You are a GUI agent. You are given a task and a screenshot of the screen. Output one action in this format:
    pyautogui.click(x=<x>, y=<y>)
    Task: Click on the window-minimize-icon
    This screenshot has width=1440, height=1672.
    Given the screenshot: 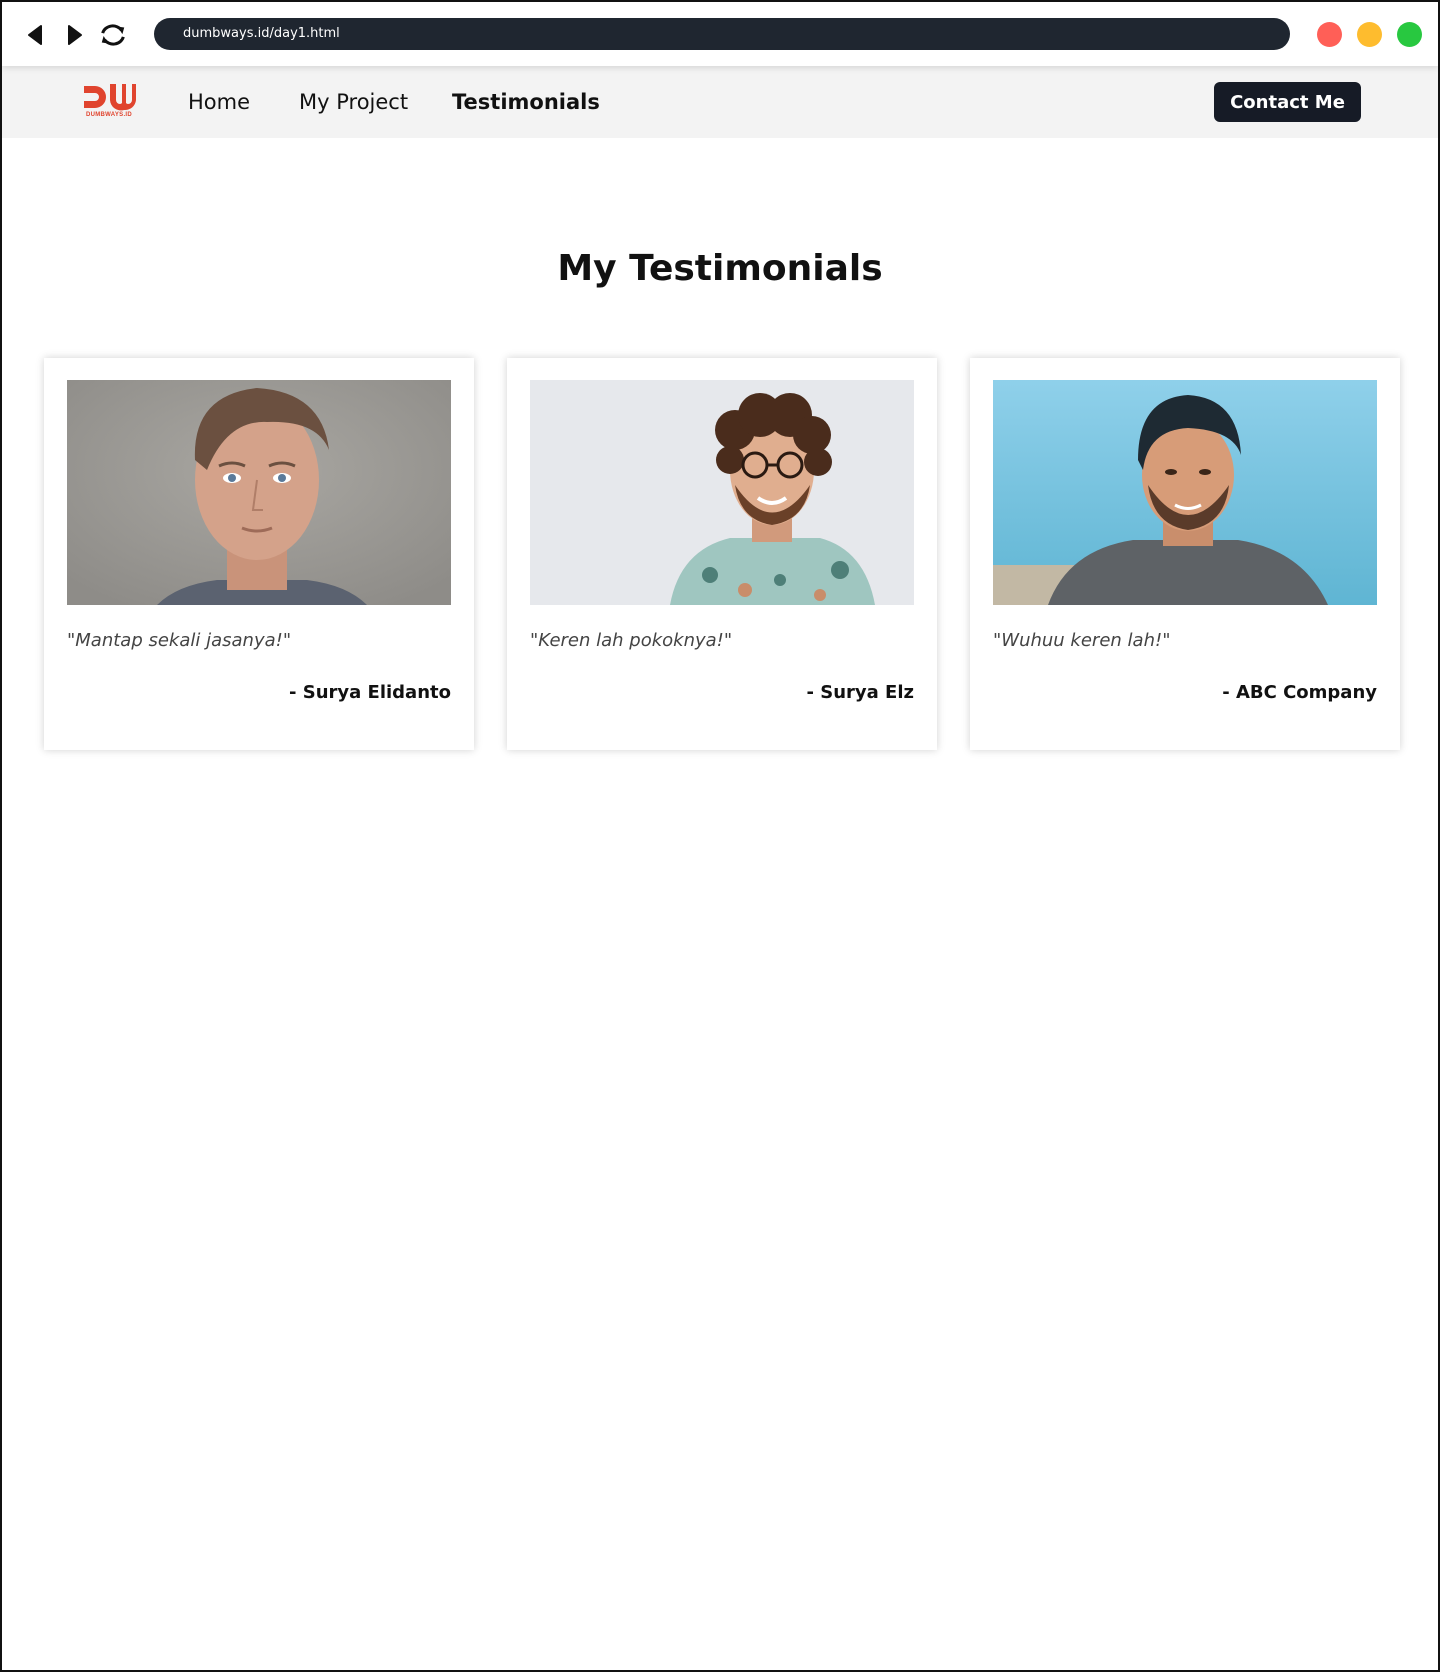 What is the action you would take?
    pyautogui.click(x=1369, y=34)
    